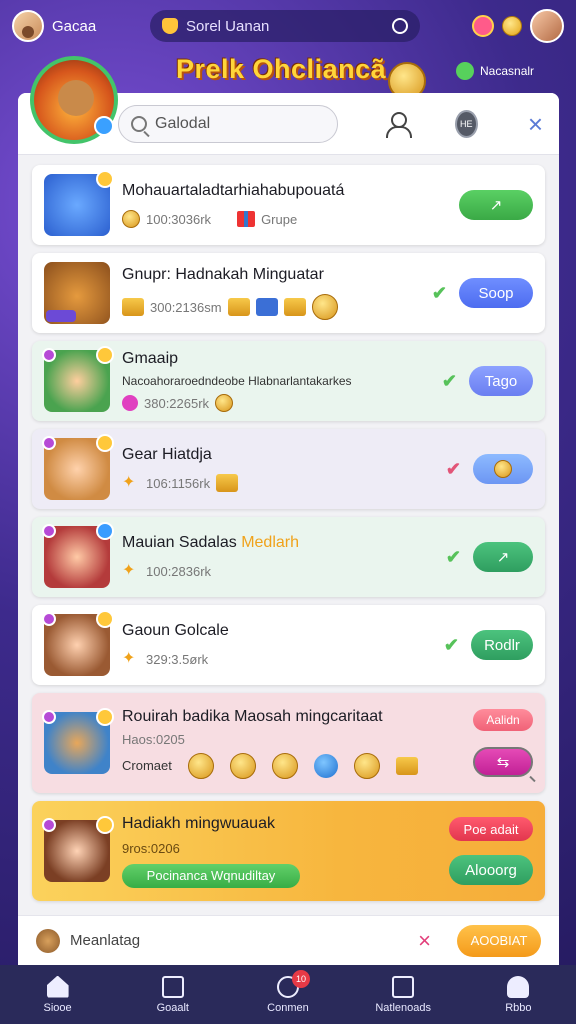 This screenshot has height=1024, width=576. What do you see at coordinates (491, 829) in the screenshot?
I see `item-tag: Poe adait` at bounding box center [491, 829].